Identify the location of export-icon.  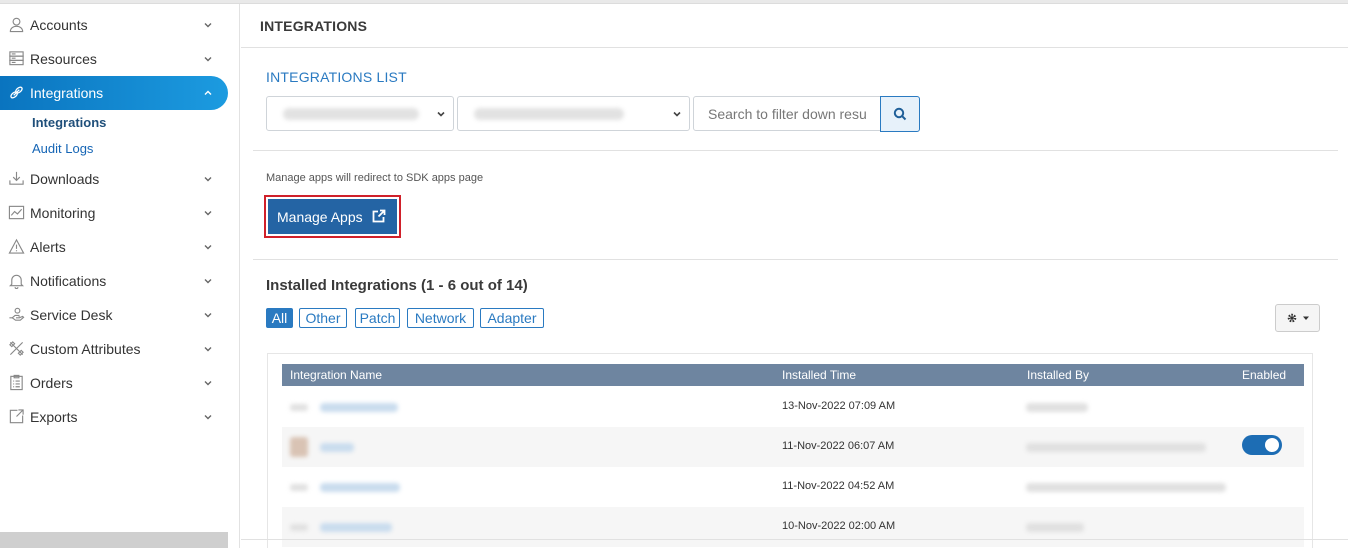
(16, 416).